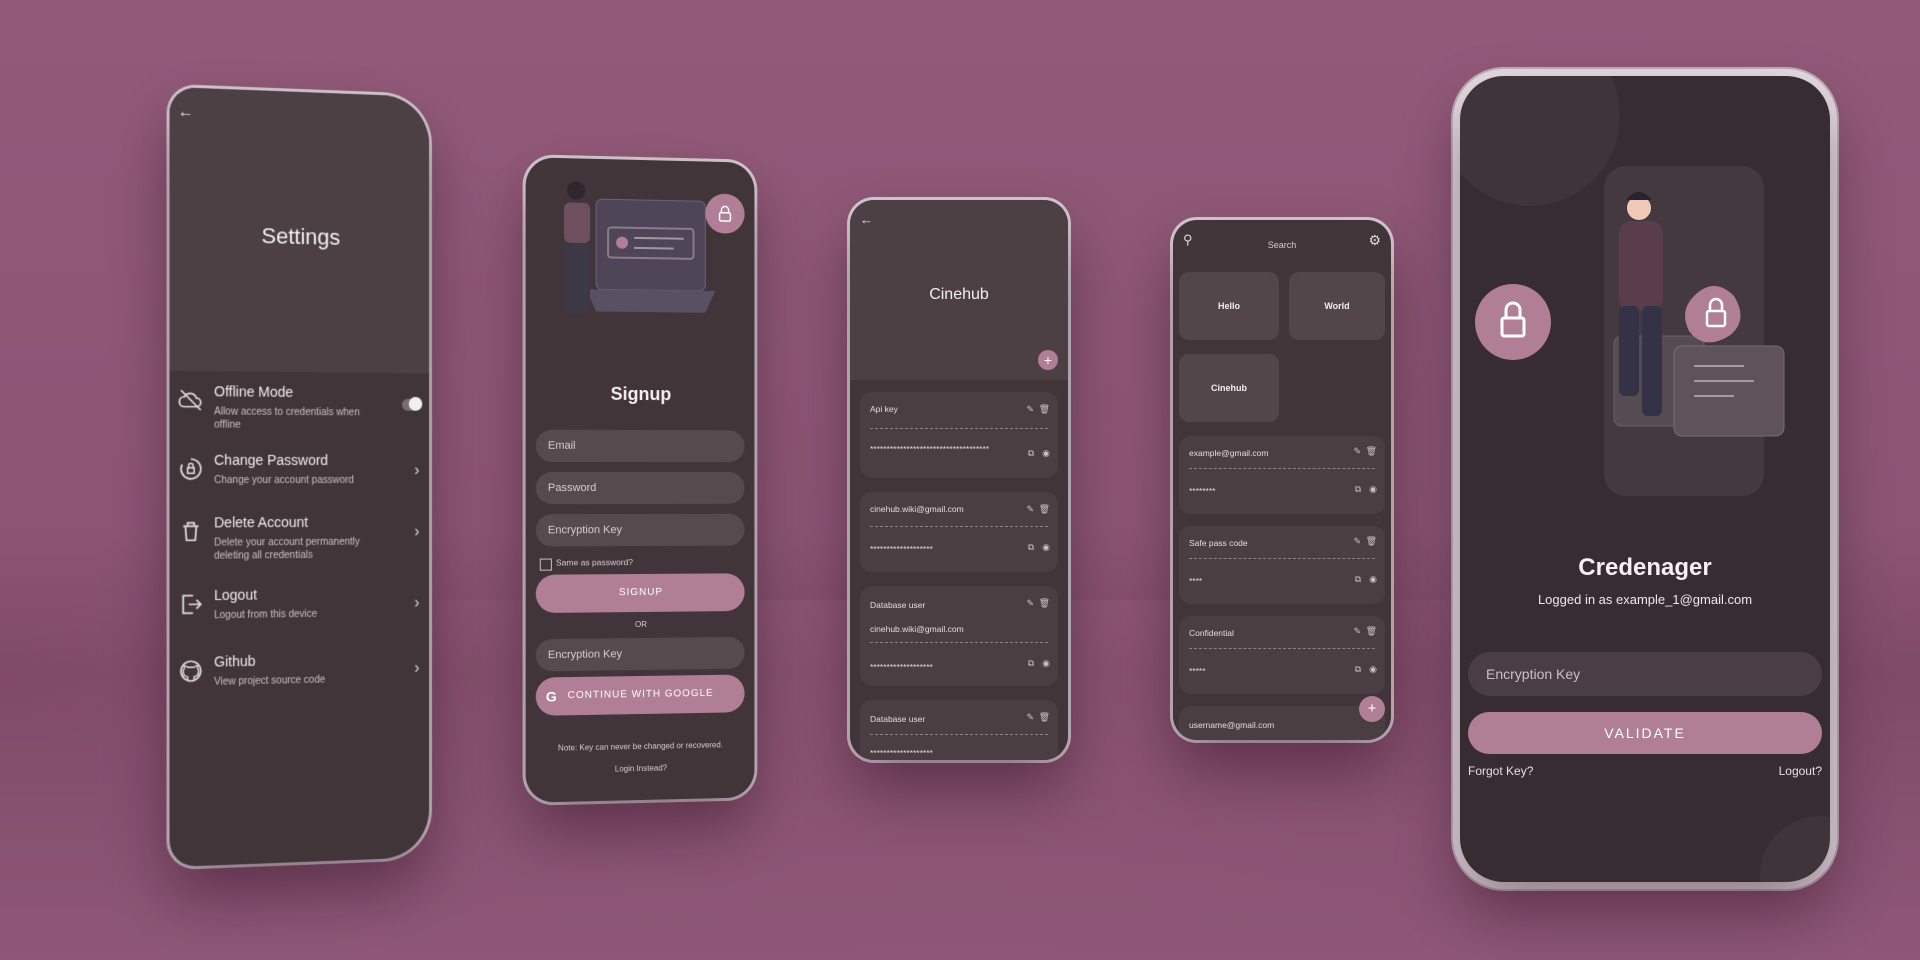  I want to click on page-title: Signup, so click(641, 394).